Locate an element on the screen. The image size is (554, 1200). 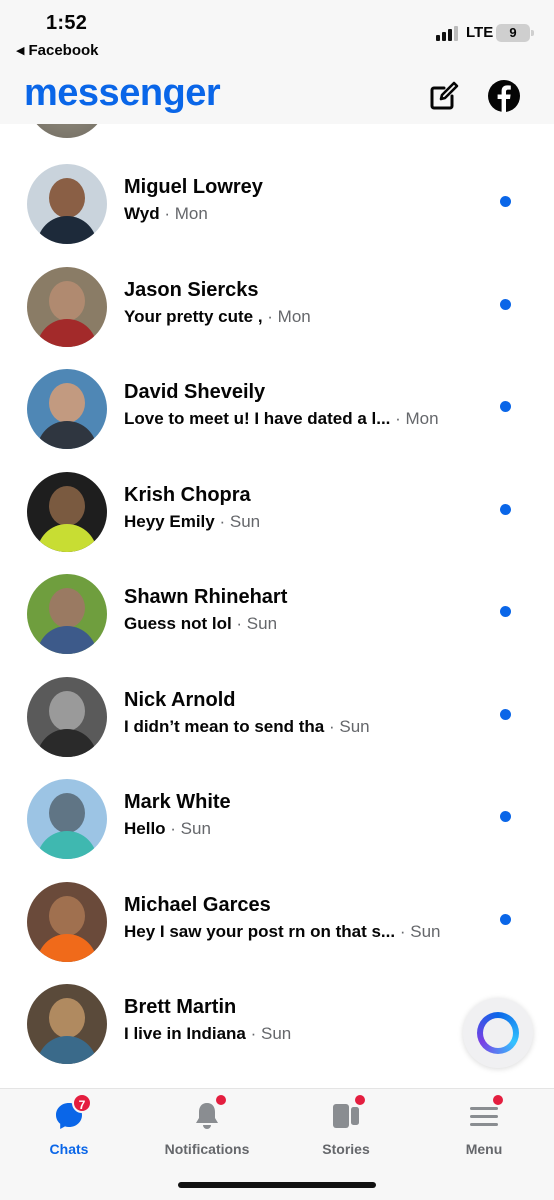
chat-row: Jason Siercks Your pretty cute , · Mon is located at coordinates (277, 314).